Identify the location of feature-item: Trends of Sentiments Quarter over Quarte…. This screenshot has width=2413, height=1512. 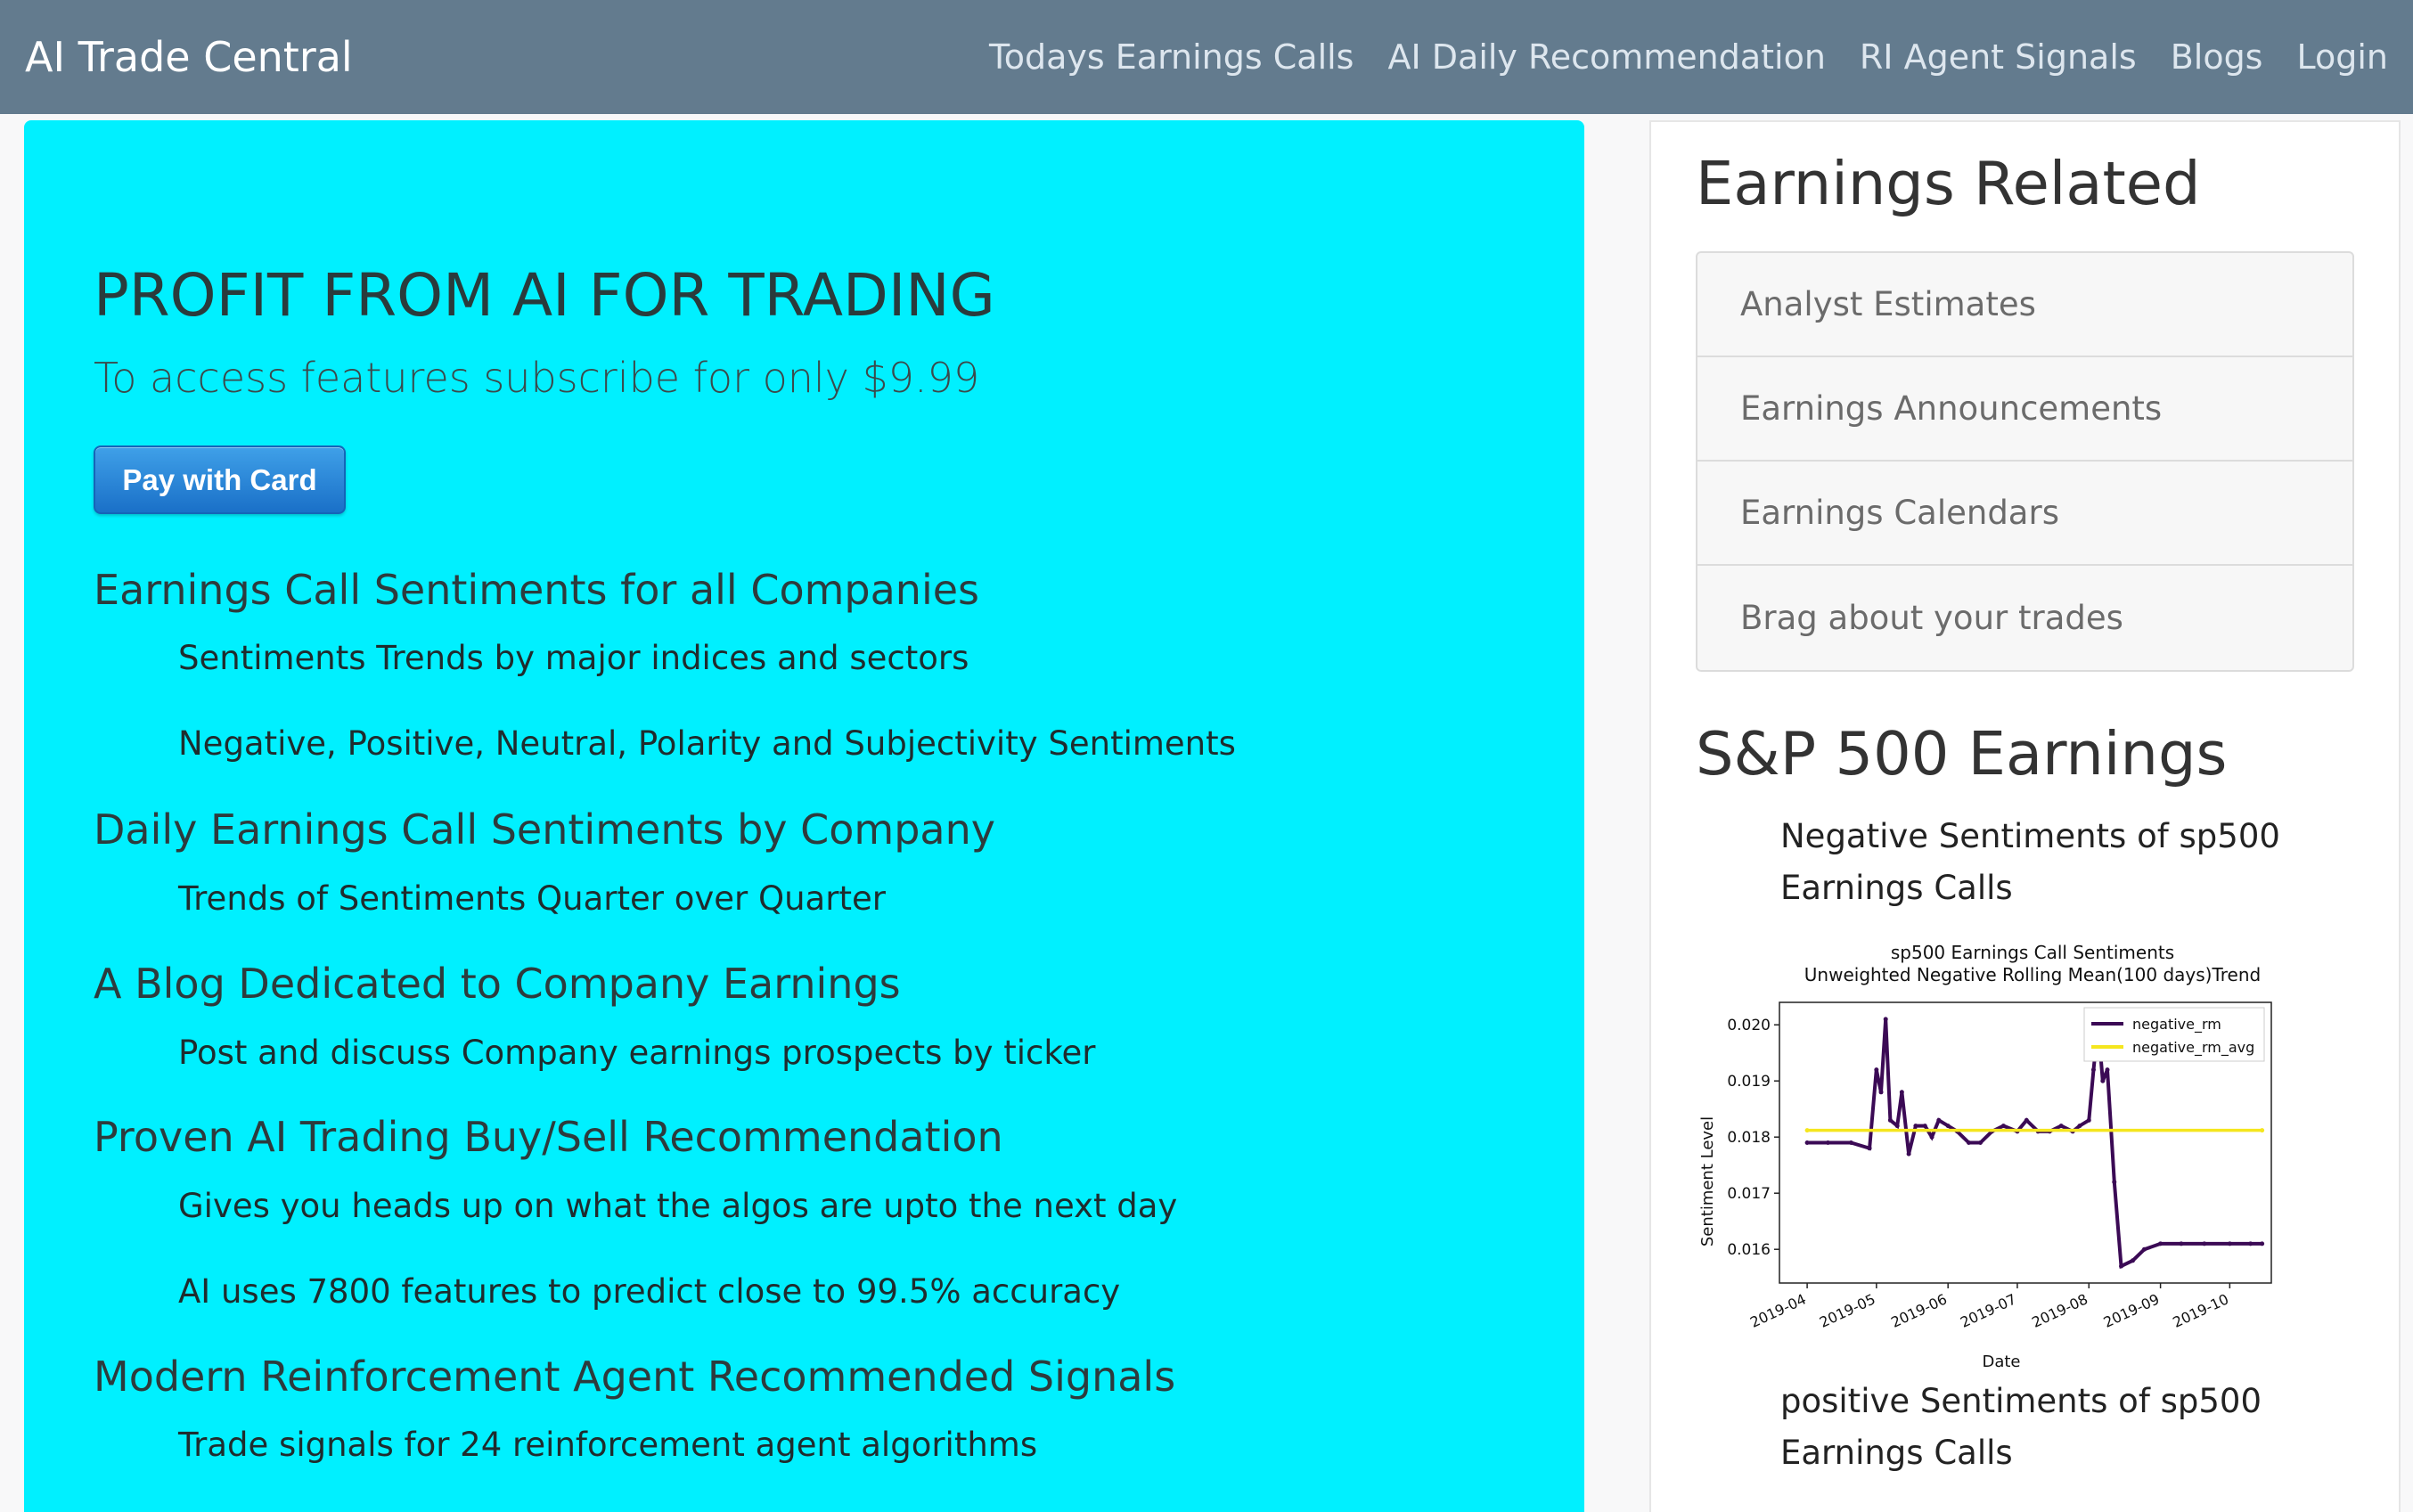
(532, 898).